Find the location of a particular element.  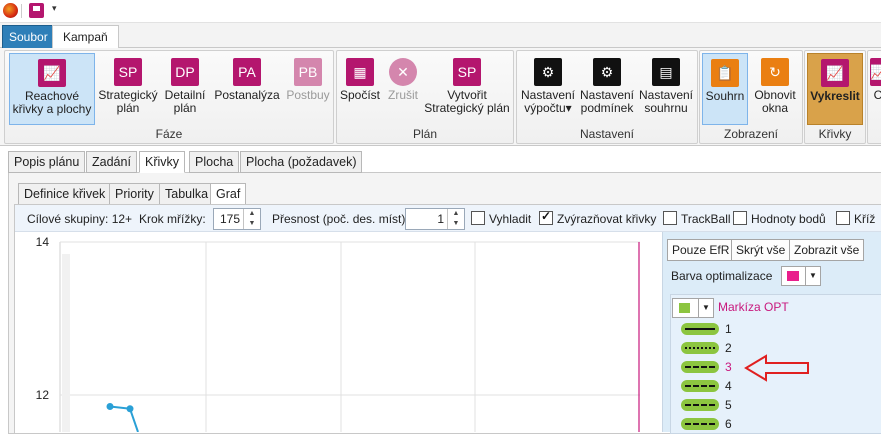

button-label: okna is located at coordinates (775, 108).